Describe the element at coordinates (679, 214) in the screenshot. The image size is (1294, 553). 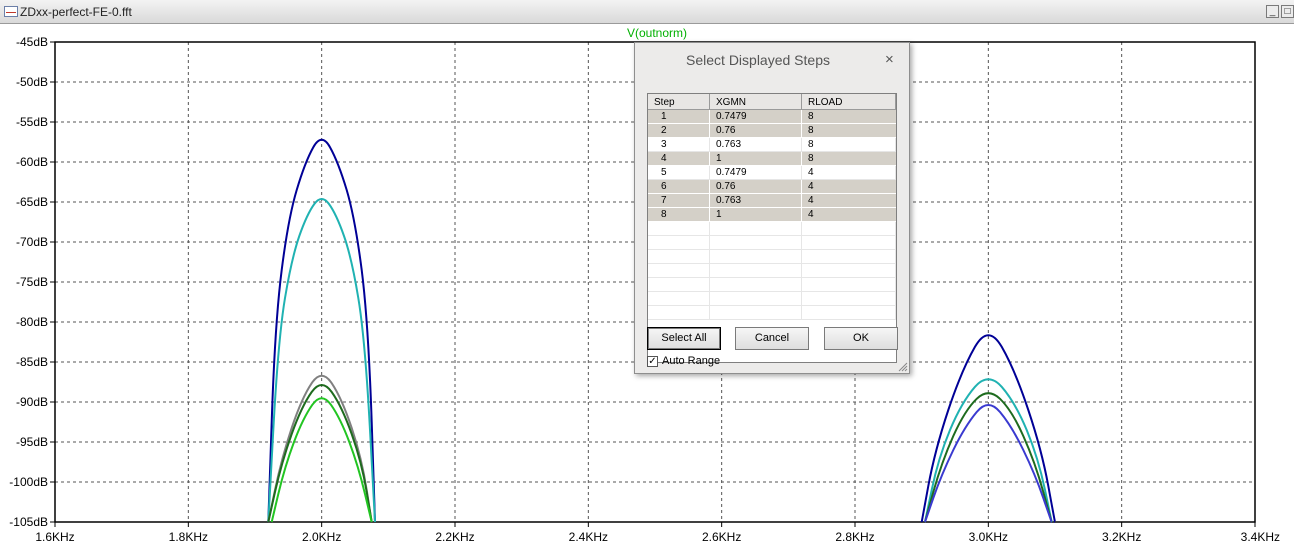
I see `step-cell: 8` at that location.